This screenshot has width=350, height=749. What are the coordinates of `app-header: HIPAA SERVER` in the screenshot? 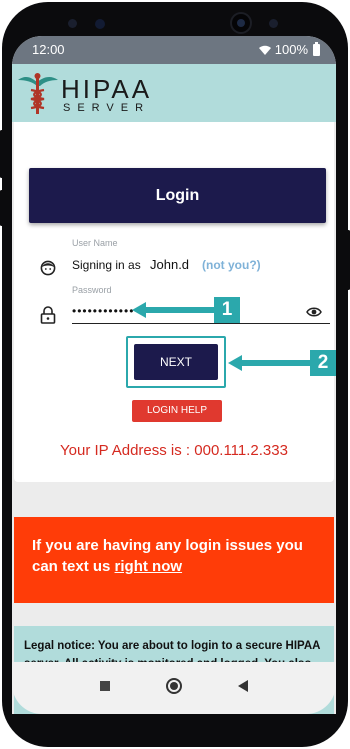 It's located at (174, 93).